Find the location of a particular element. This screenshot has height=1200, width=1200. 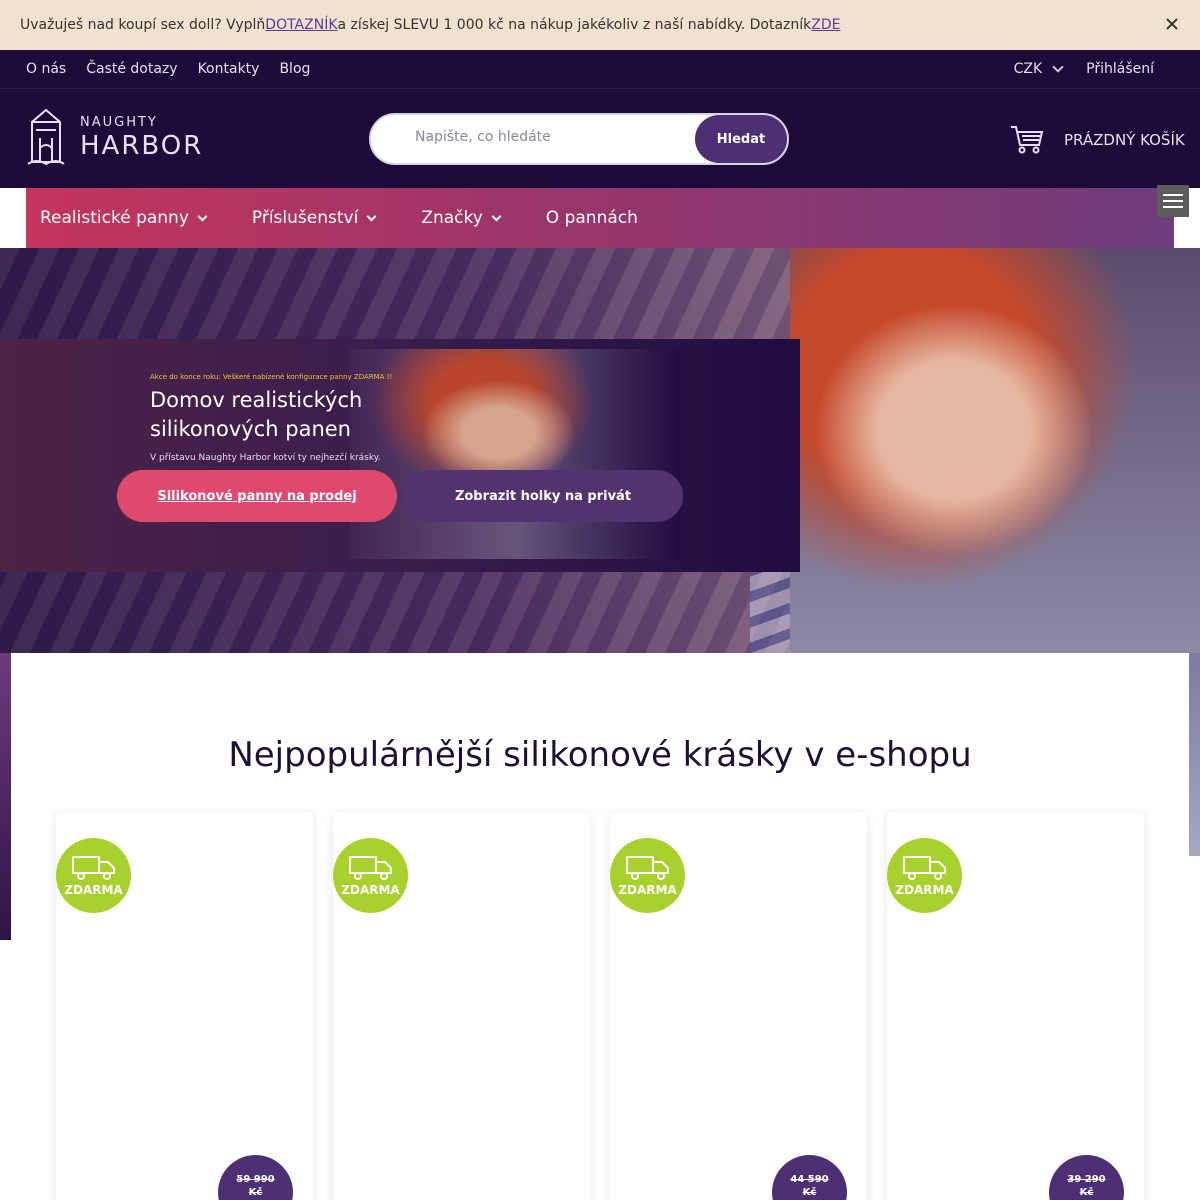

search-button: Hledat is located at coordinates (741, 139).